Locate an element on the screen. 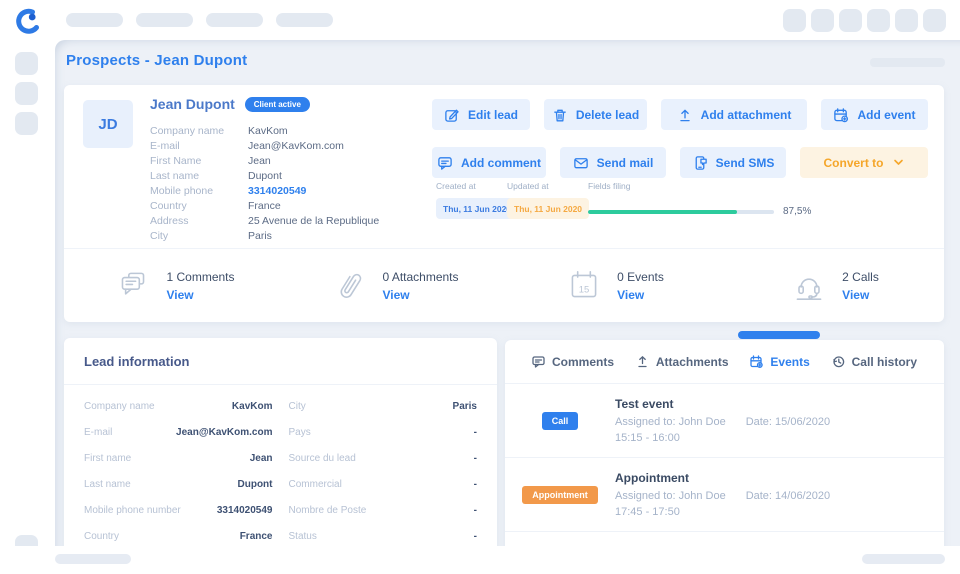 The image size is (960, 574). updated-at-value: Thu, 11 Jun 2020 is located at coordinates (548, 208).